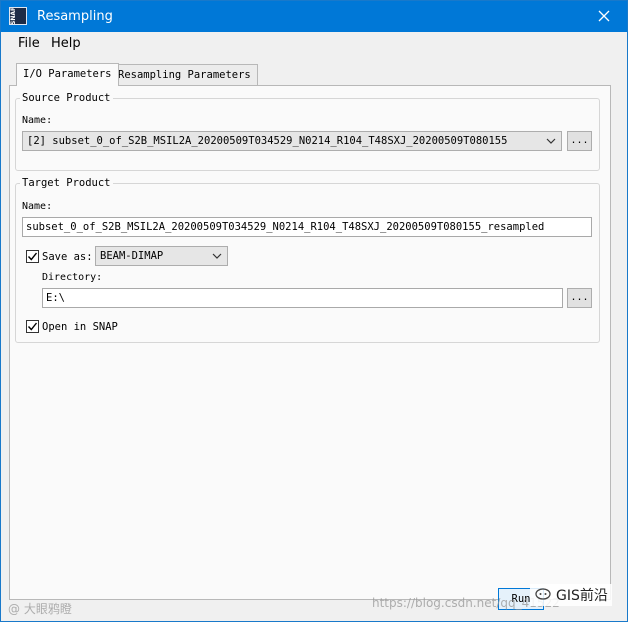 This screenshot has height=622, width=628. Describe the element at coordinates (184, 75) in the screenshot. I see `tab-resampling-parameters: Resampling Parameters` at that location.